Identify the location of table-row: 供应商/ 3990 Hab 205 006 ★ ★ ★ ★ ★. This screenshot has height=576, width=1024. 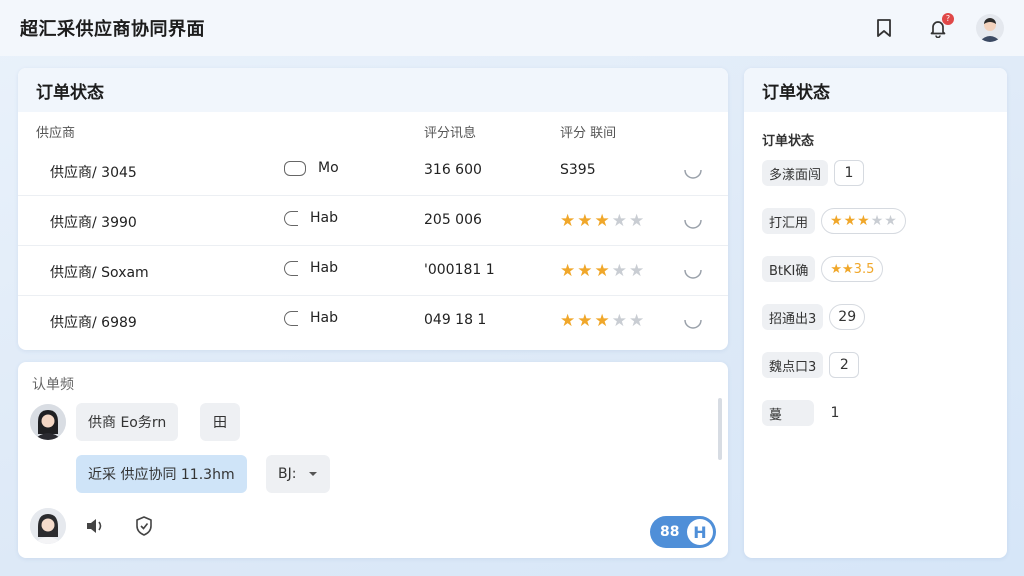
(373, 221).